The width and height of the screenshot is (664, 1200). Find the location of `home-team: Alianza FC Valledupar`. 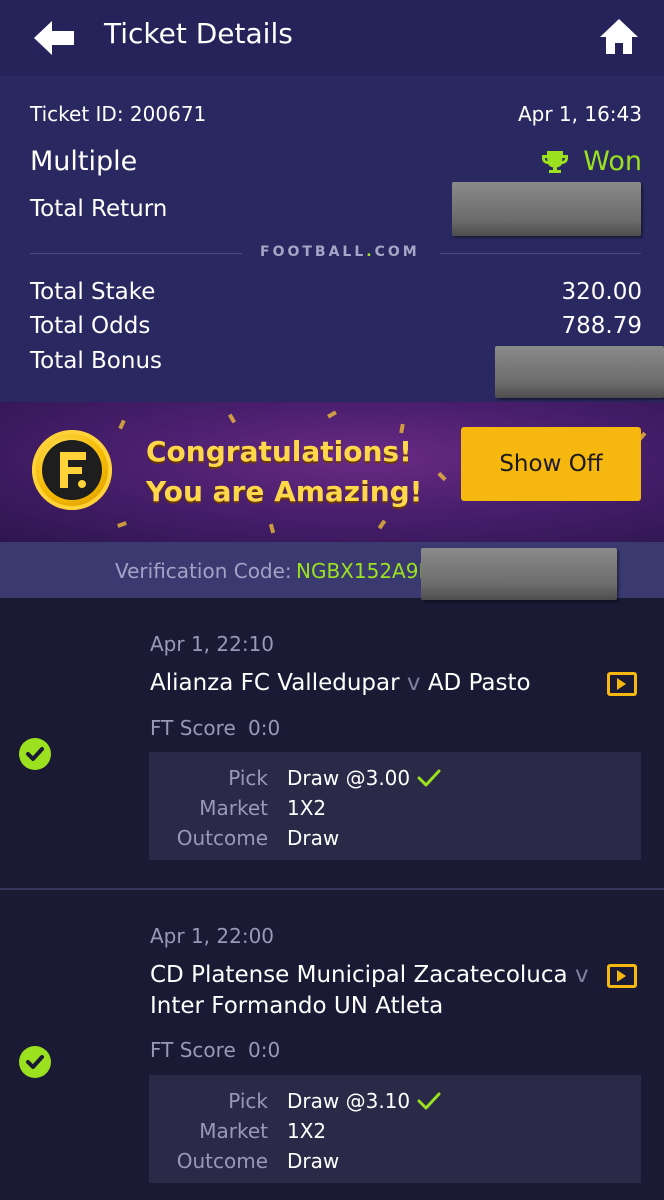

home-team: Alianza FC Valledupar is located at coordinates (275, 683).